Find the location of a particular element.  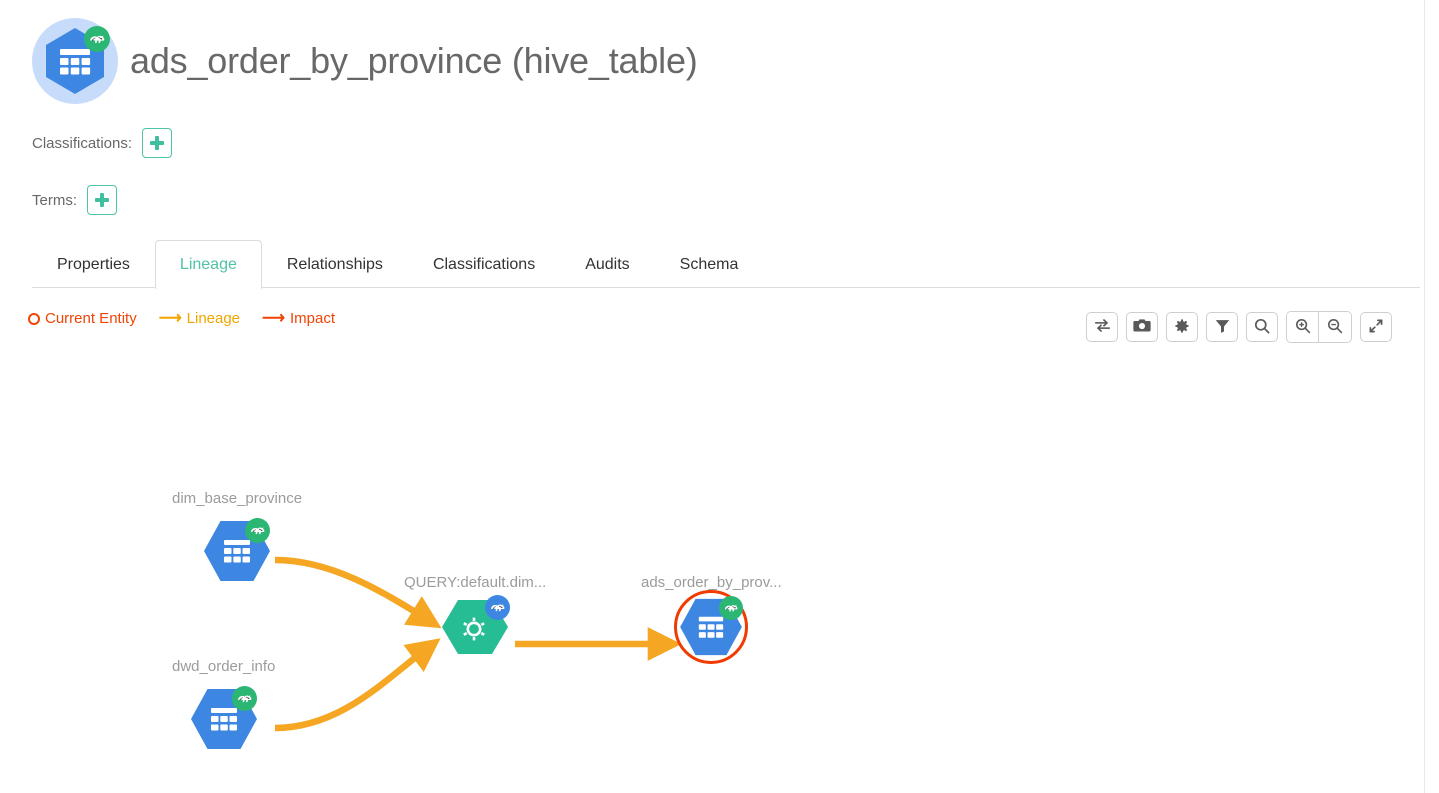

entity-avatar is located at coordinates (75, 61).